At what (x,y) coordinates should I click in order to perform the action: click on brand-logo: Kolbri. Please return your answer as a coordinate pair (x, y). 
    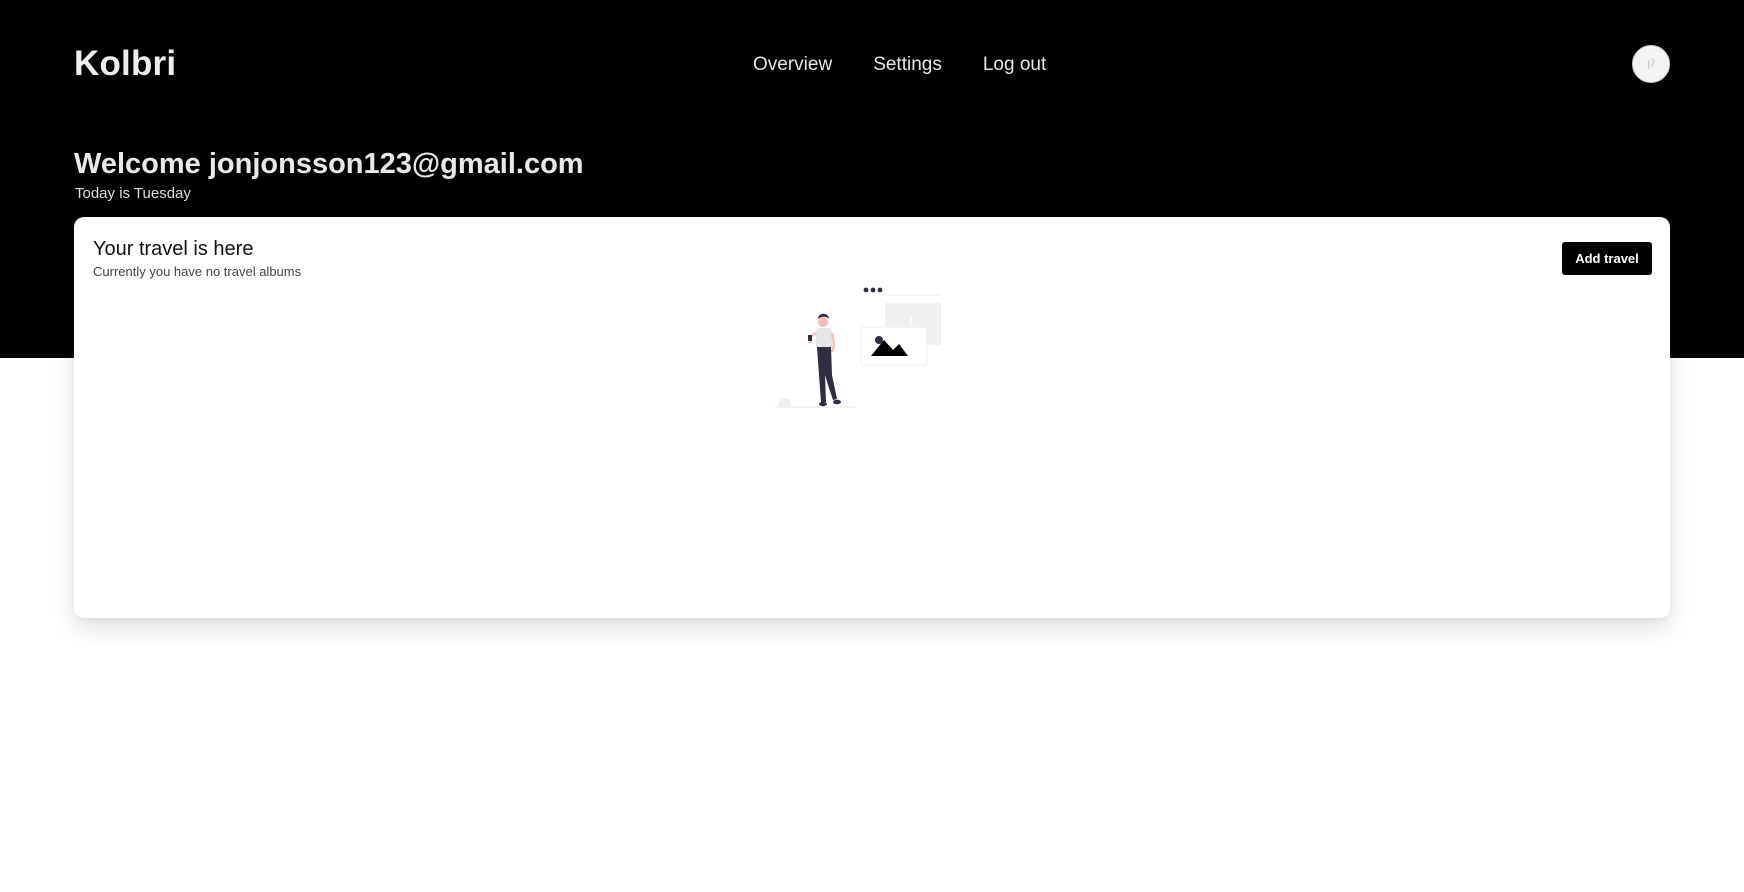
    Looking at the image, I should click on (125, 64).